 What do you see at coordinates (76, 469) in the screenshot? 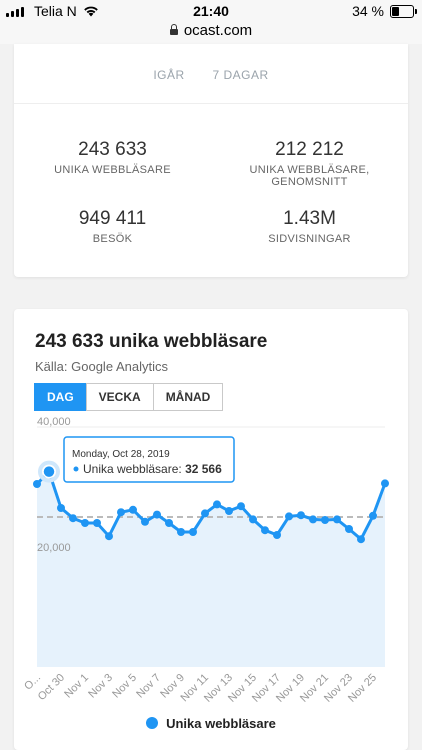
I see `tooltip-marker` at bounding box center [76, 469].